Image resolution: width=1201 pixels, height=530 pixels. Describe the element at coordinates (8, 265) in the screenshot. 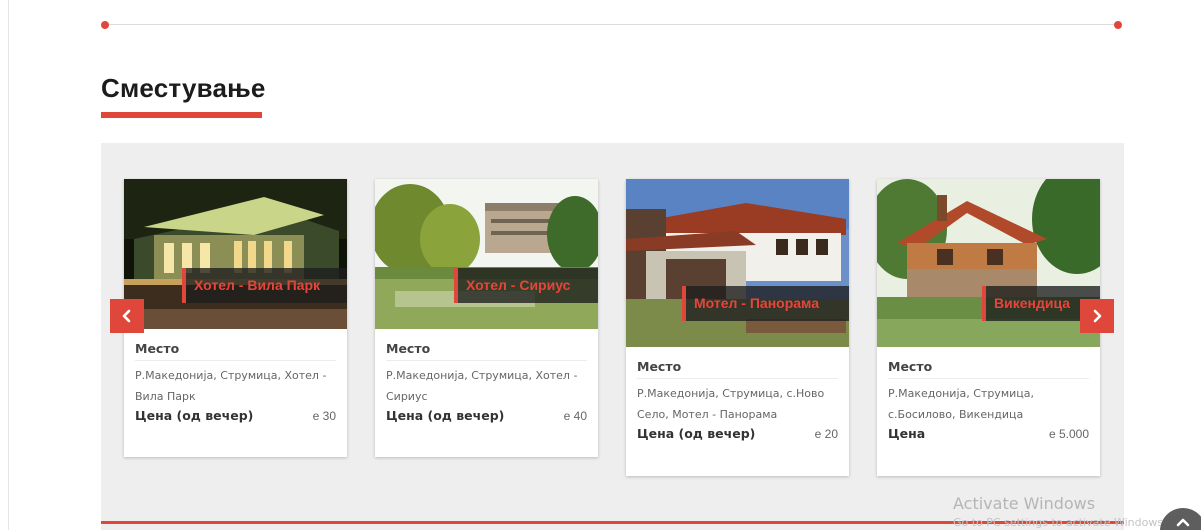

I see `page-left-border` at that location.